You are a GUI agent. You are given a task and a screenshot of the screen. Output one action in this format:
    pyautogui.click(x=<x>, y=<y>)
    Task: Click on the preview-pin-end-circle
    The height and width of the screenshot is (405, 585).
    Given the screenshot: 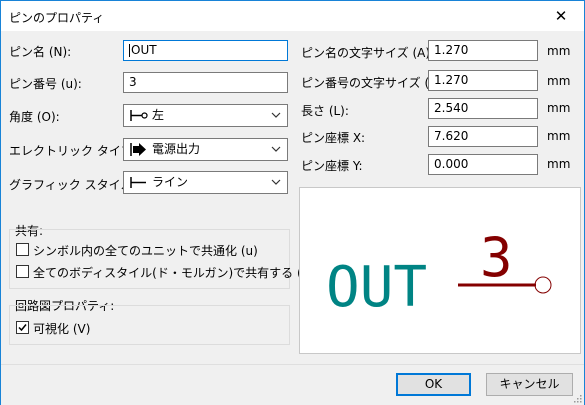 What is the action you would take?
    pyautogui.click(x=543, y=285)
    